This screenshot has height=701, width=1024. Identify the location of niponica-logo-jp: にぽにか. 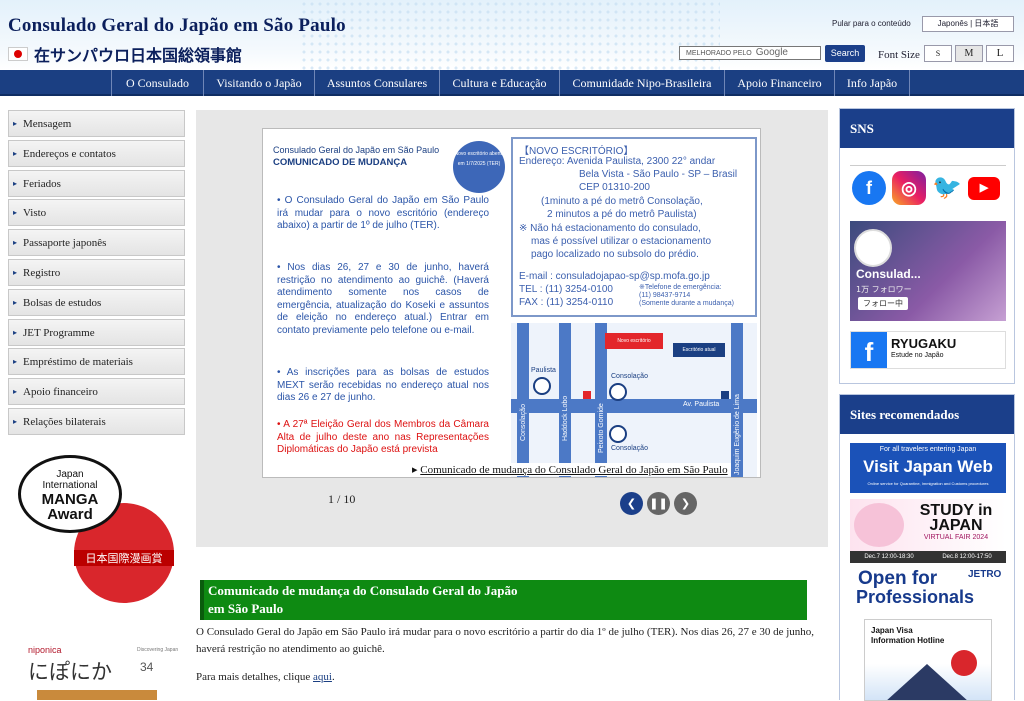
(70, 671).